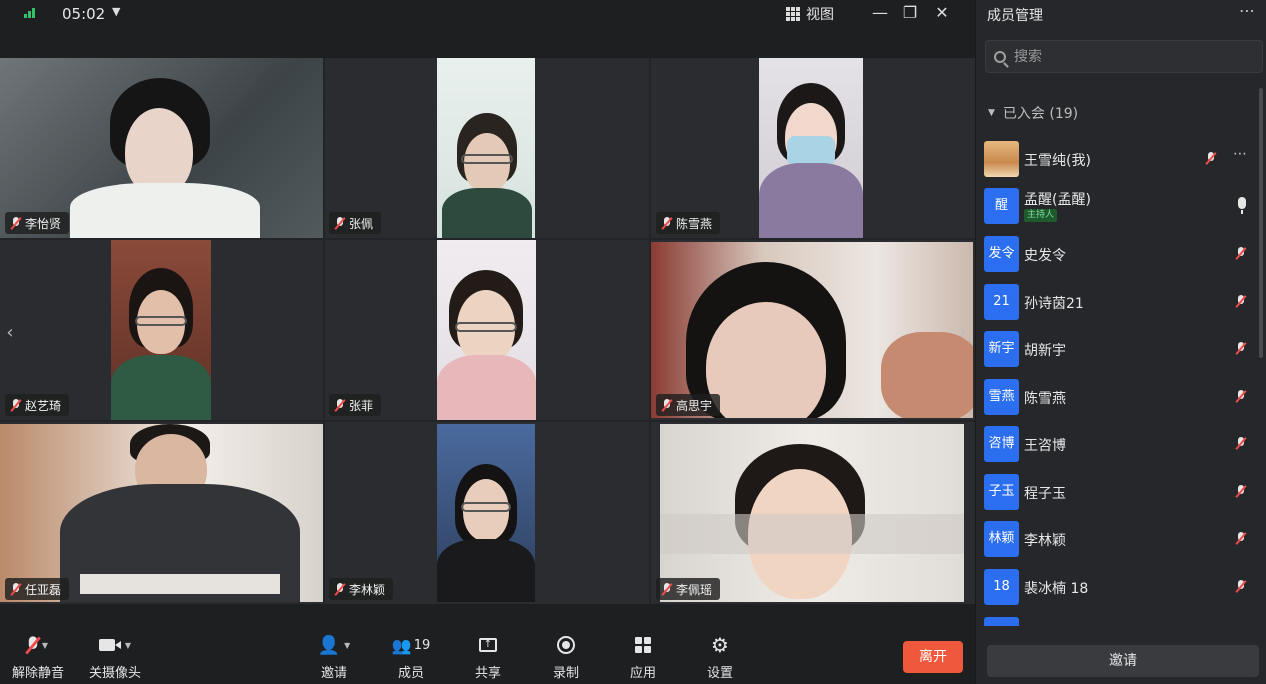 The width and height of the screenshot is (1266, 684). I want to click on participant-nametag: 李怡贤, so click(37, 223).